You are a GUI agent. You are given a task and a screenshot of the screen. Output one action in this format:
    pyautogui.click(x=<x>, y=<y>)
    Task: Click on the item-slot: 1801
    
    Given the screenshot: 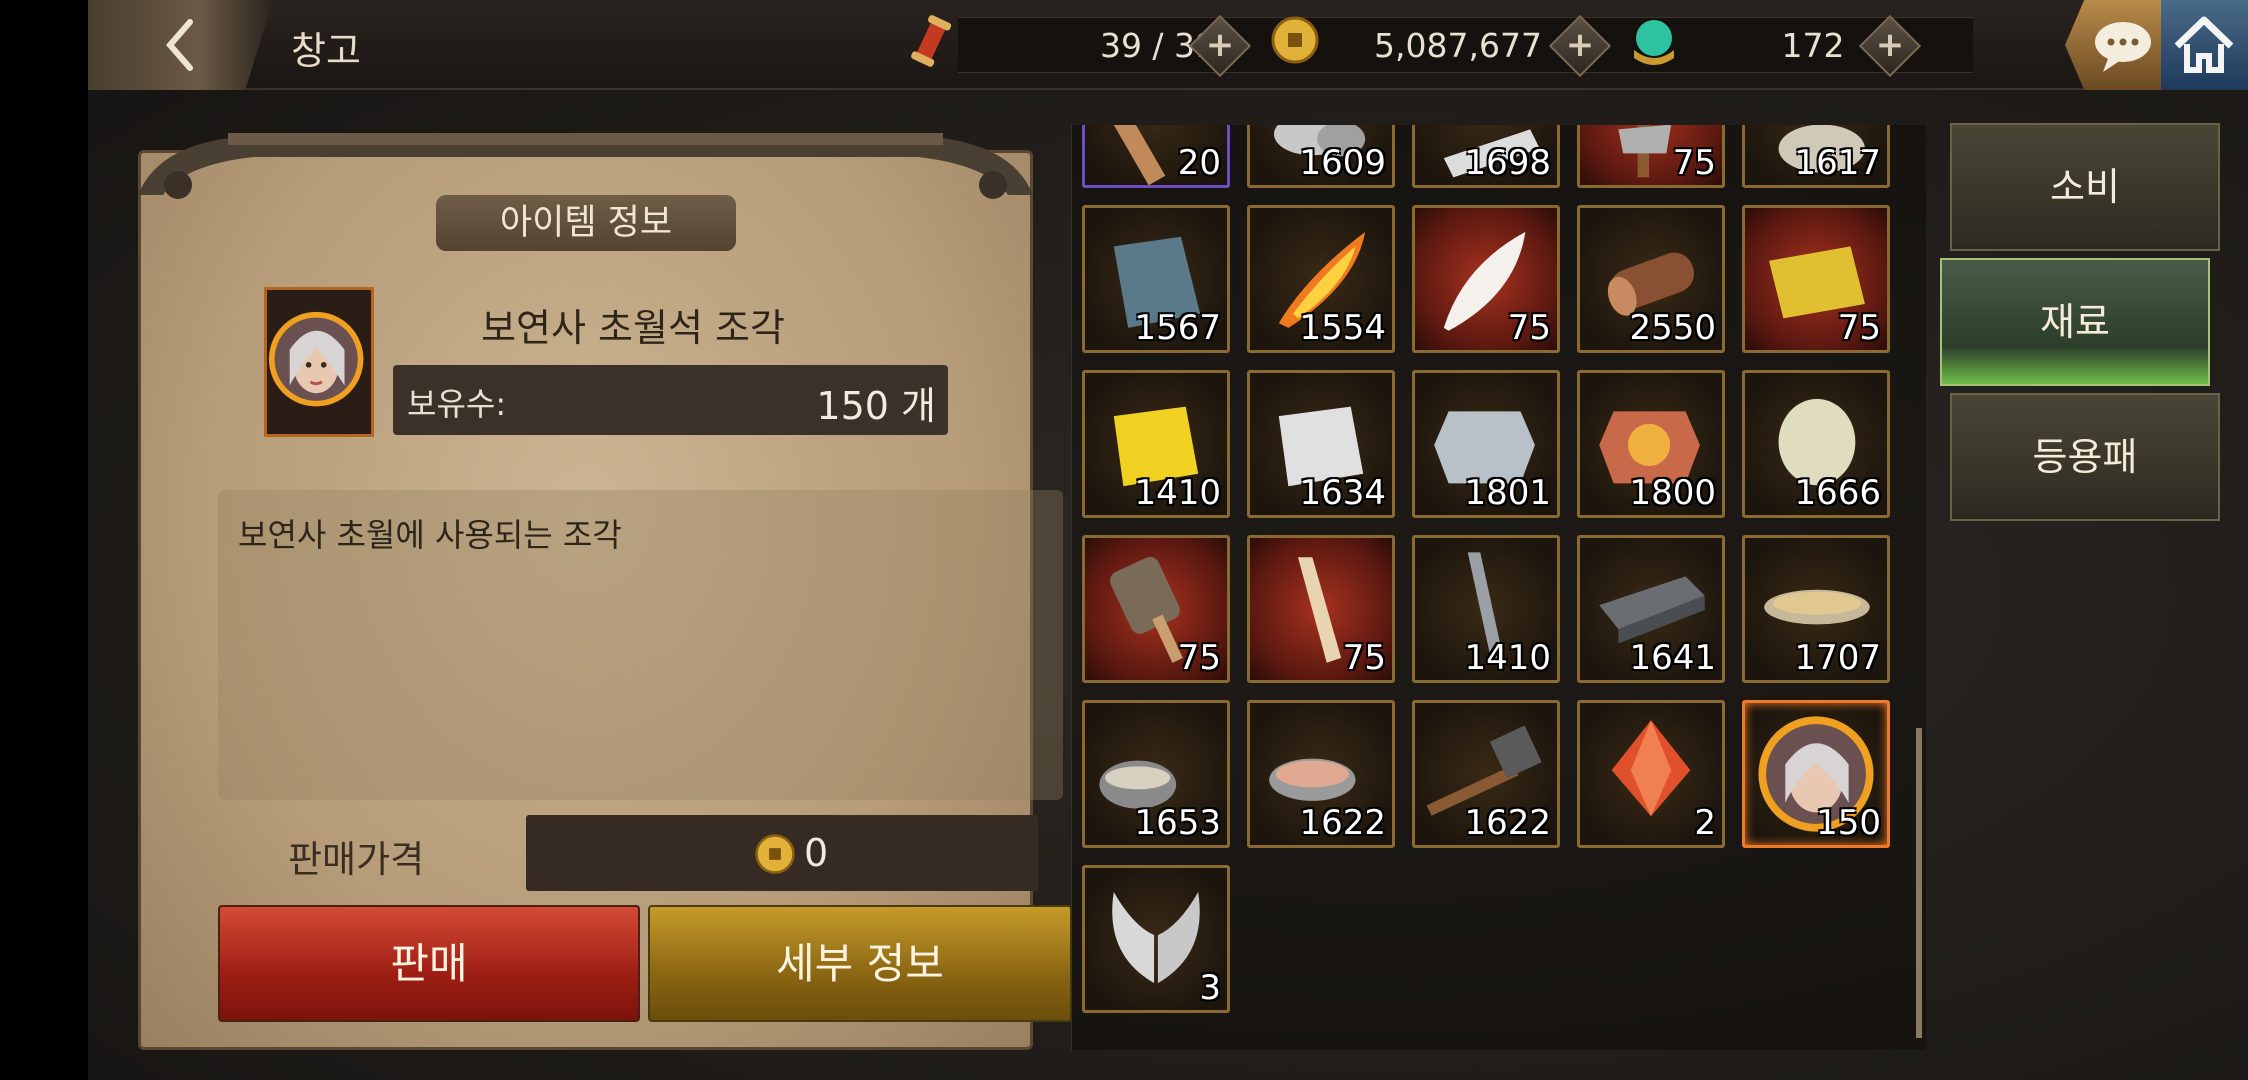 What is the action you would take?
    pyautogui.click(x=1486, y=444)
    